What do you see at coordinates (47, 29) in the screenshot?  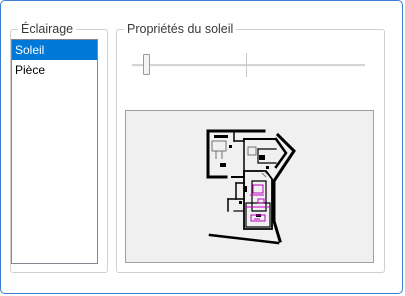 I see `lighting-group-label: Éclairage` at bounding box center [47, 29].